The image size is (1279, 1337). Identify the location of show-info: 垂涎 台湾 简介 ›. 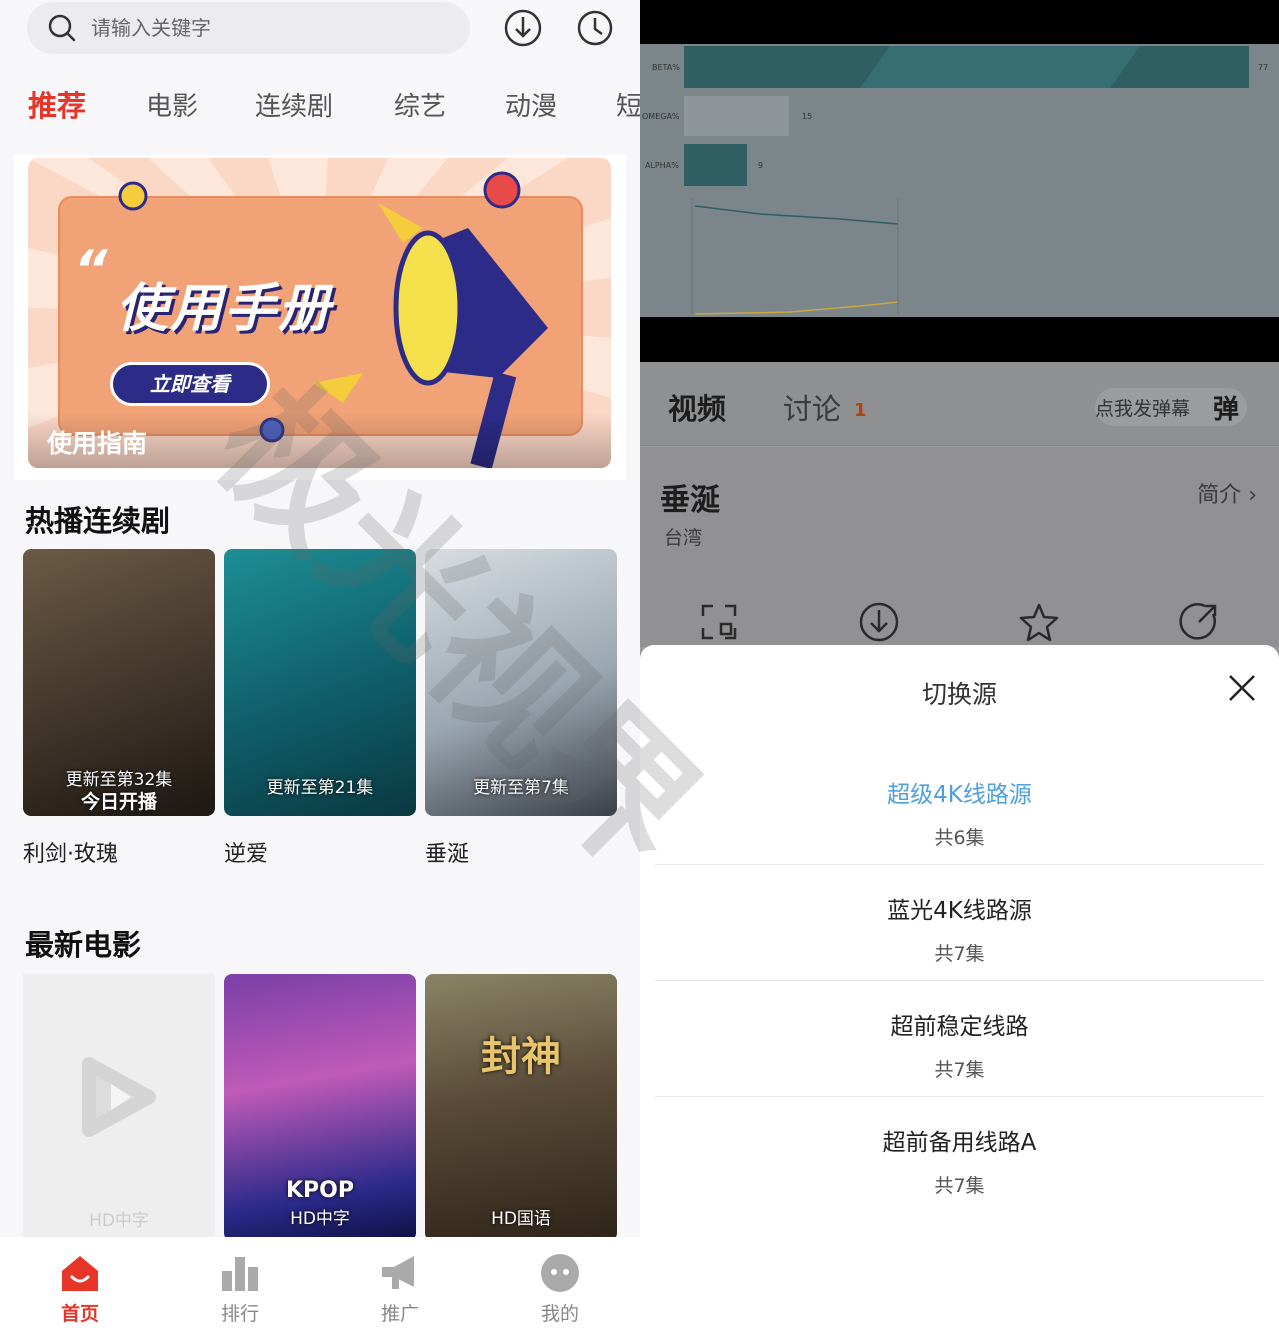
(959, 547).